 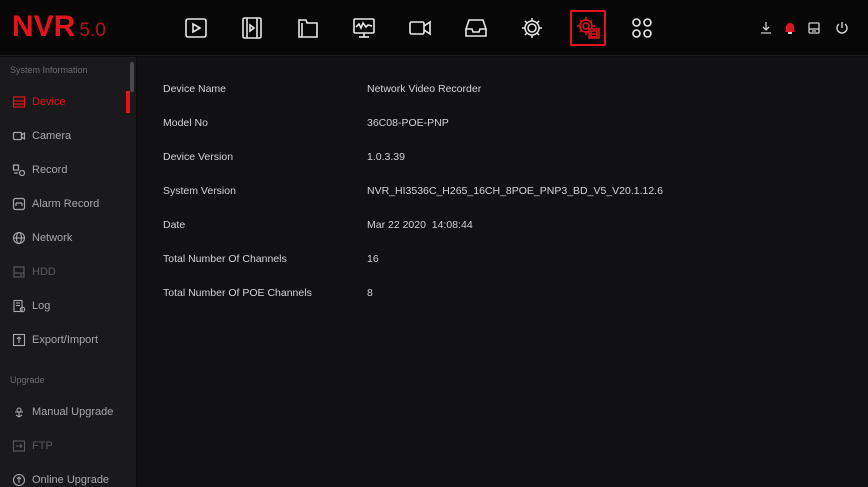 What do you see at coordinates (284, 157) in the screenshot?
I see `info-row-device-version: Device Version 1.0.3.39` at bounding box center [284, 157].